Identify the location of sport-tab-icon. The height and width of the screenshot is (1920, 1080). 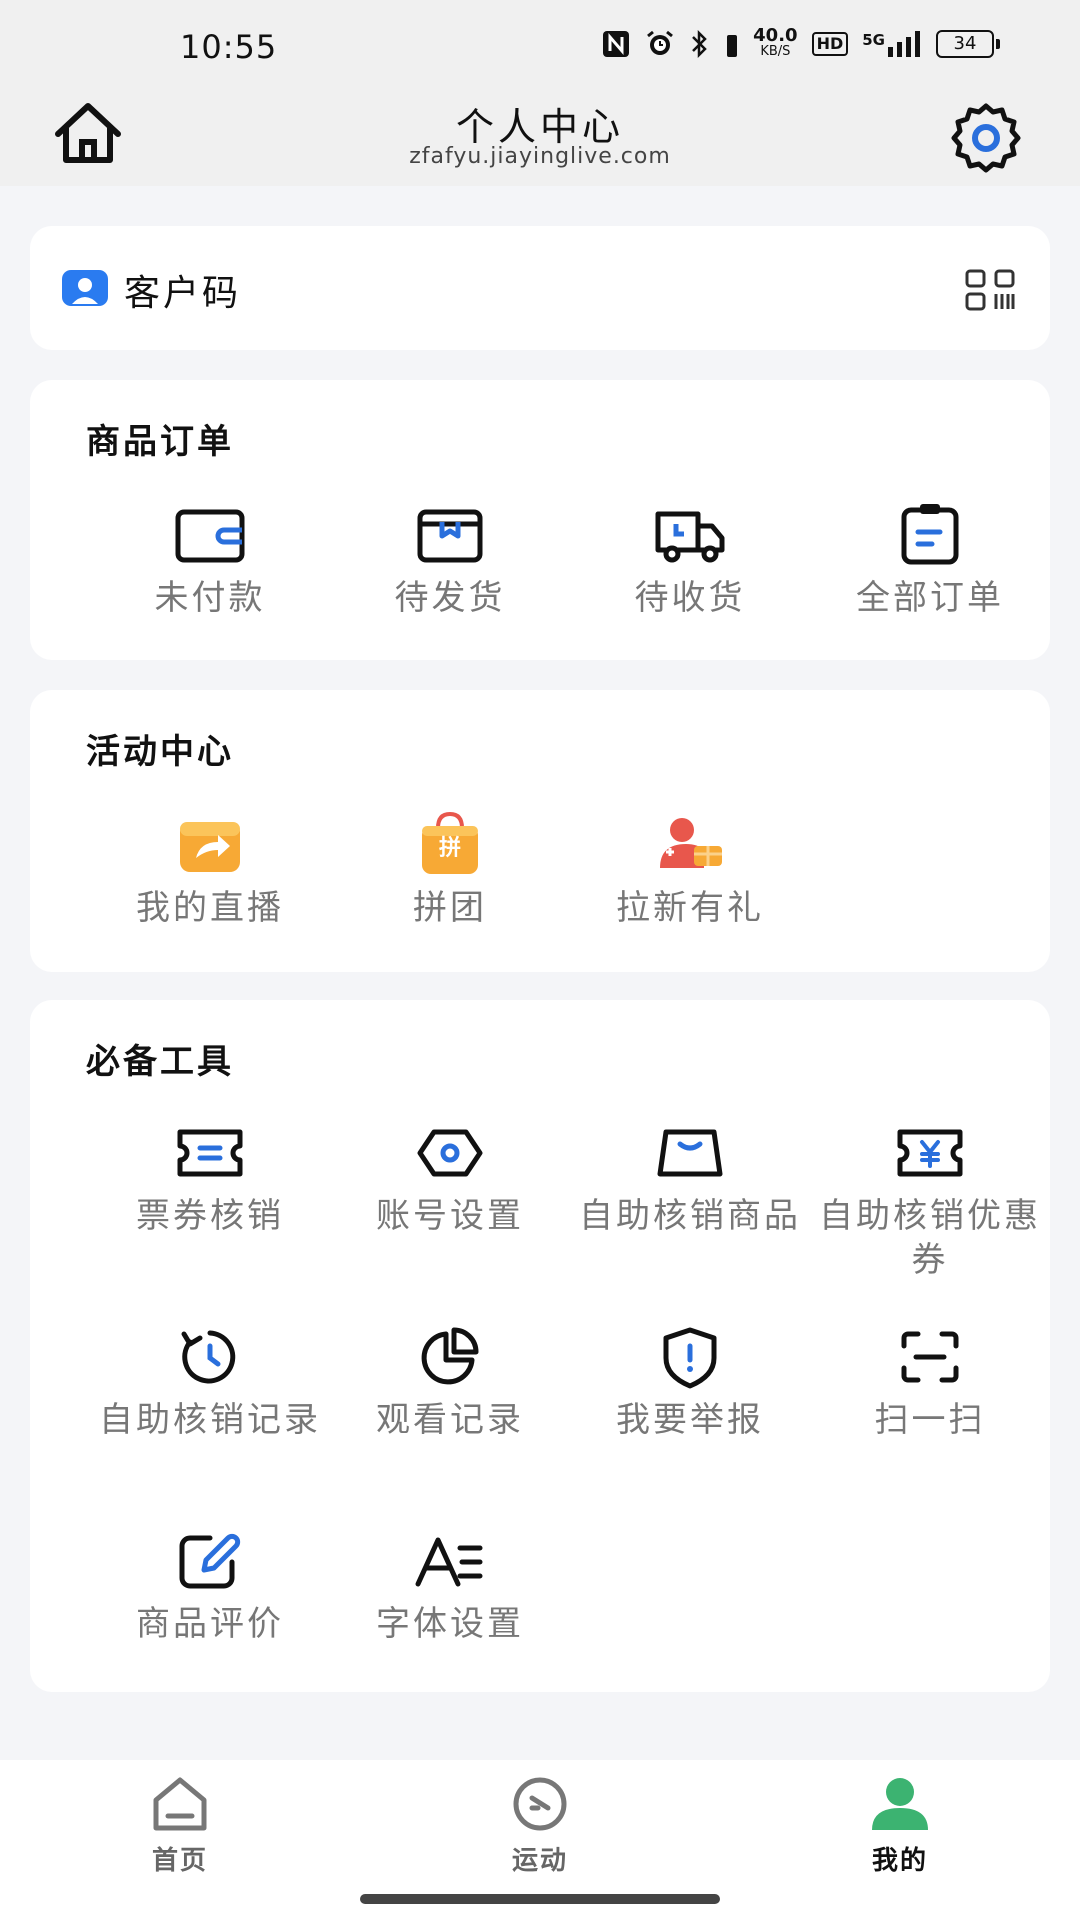
(540, 1804).